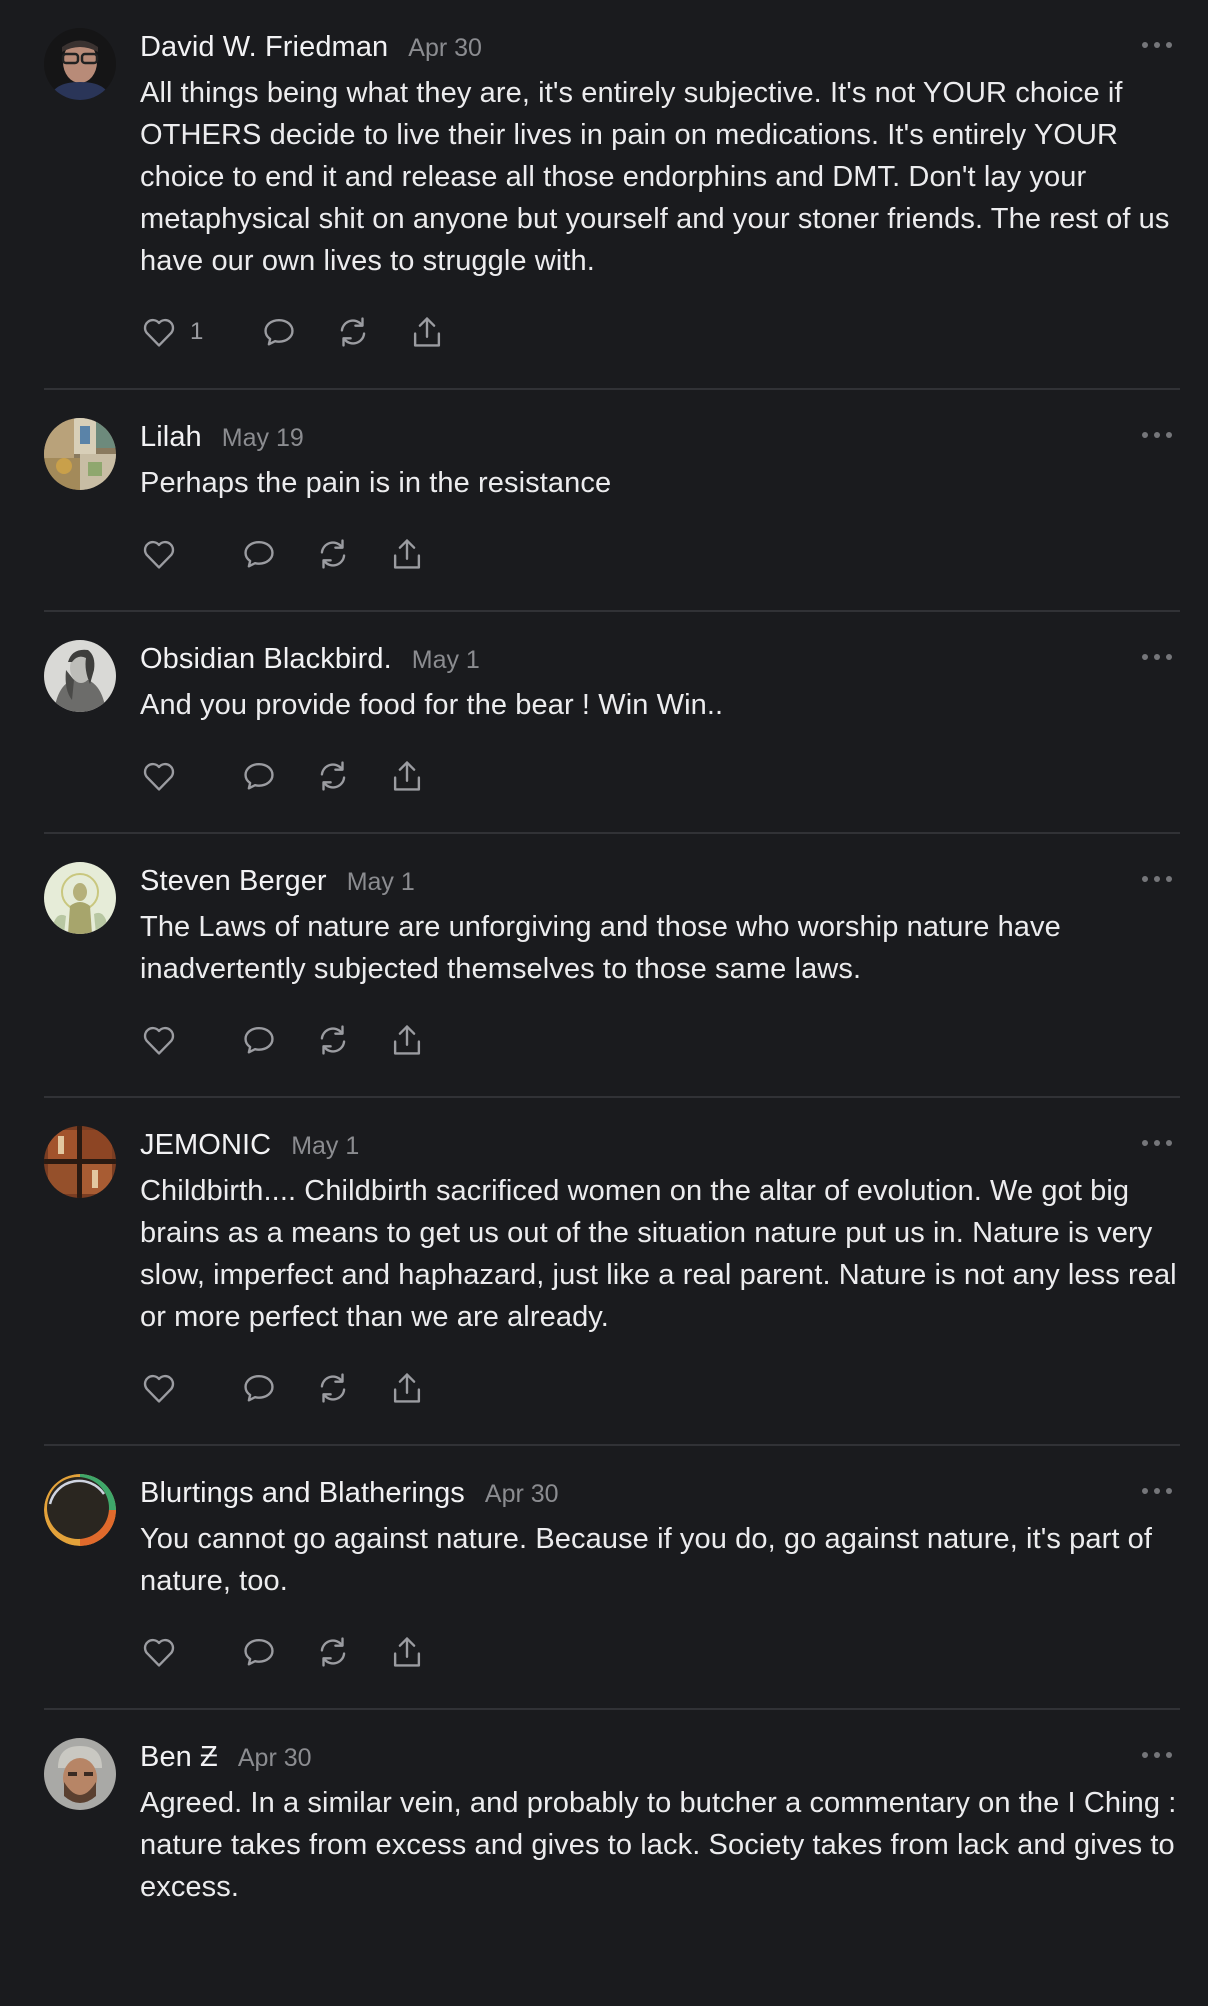 The width and height of the screenshot is (1208, 2006). What do you see at coordinates (197, 331) in the screenshot?
I see `like-count: 1` at bounding box center [197, 331].